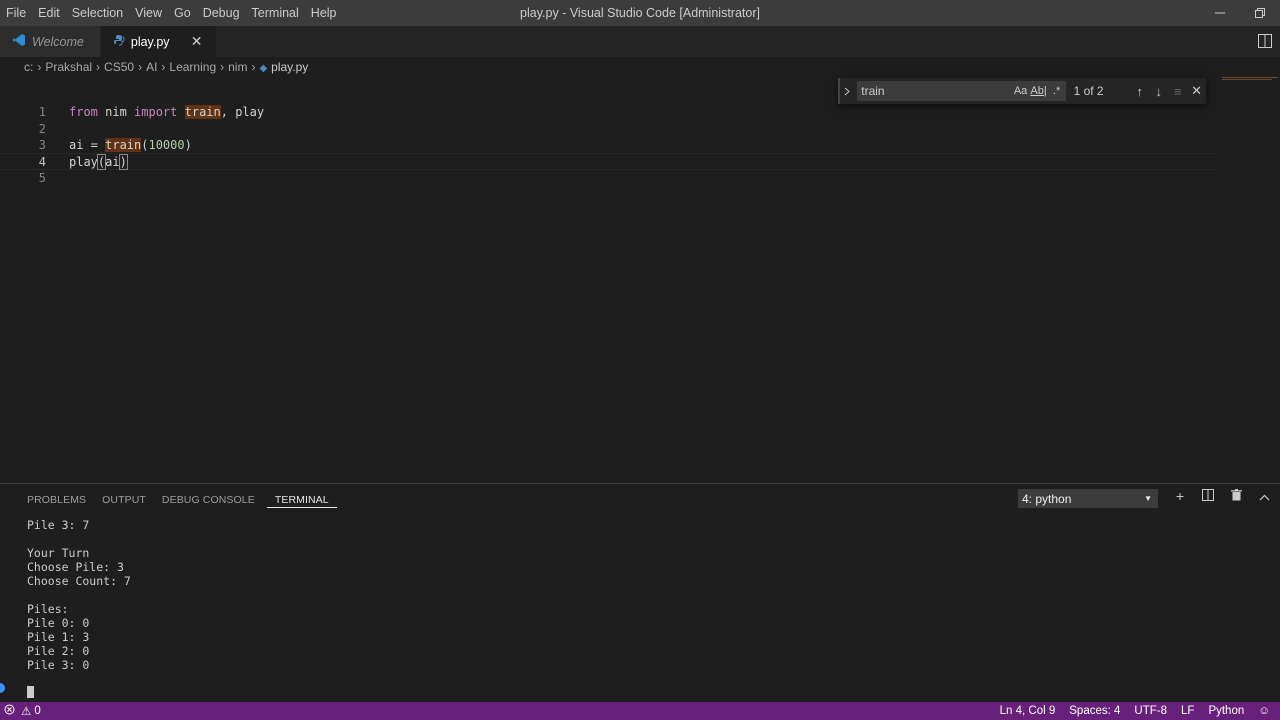 This screenshot has width=1280, height=720. What do you see at coordinates (275, 13) in the screenshot?
I see `menu-terminal: Terminal` at bounding box center [275, 13].